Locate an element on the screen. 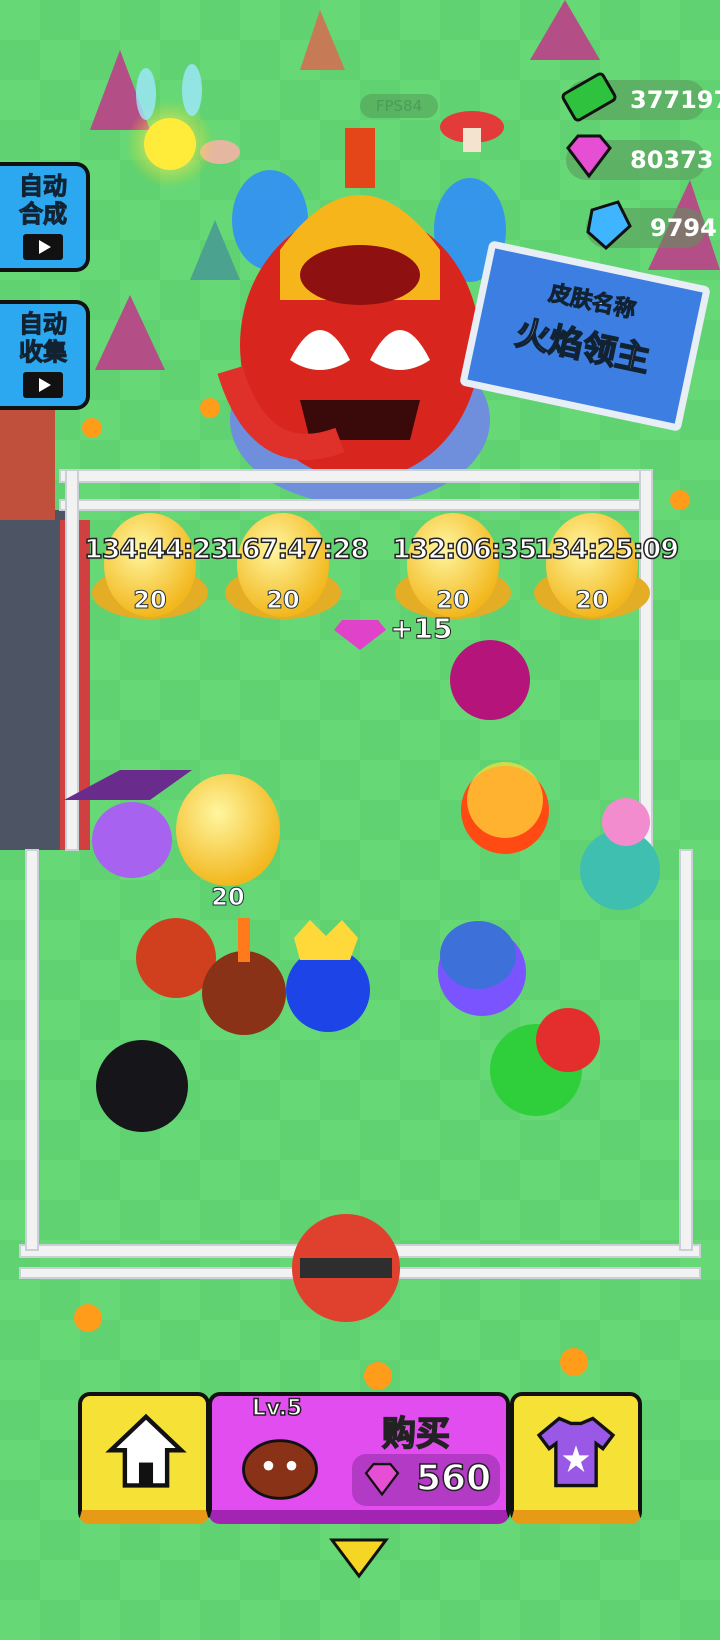 This screenshot has width=720, height=1640. auto-merge-label-line1: 自动 is located at coordinates (43, 186).